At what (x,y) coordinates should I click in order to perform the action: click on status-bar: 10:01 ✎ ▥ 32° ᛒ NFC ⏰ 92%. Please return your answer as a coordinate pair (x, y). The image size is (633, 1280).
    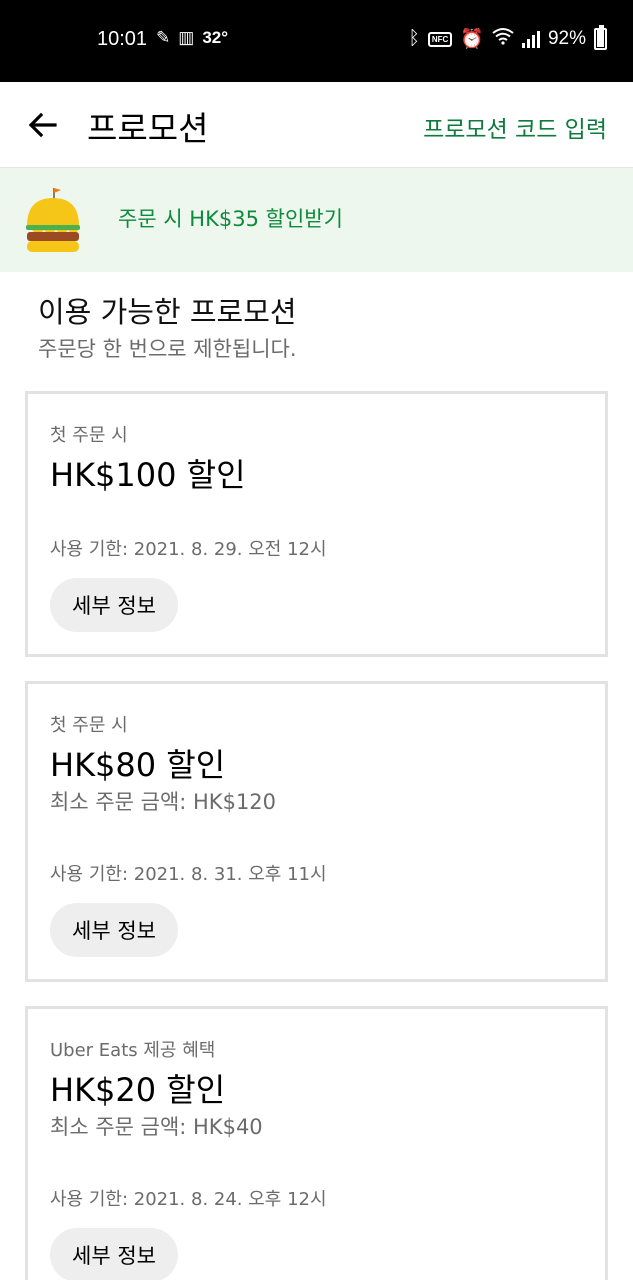
    Looking at the image, I should click on (316, 41).